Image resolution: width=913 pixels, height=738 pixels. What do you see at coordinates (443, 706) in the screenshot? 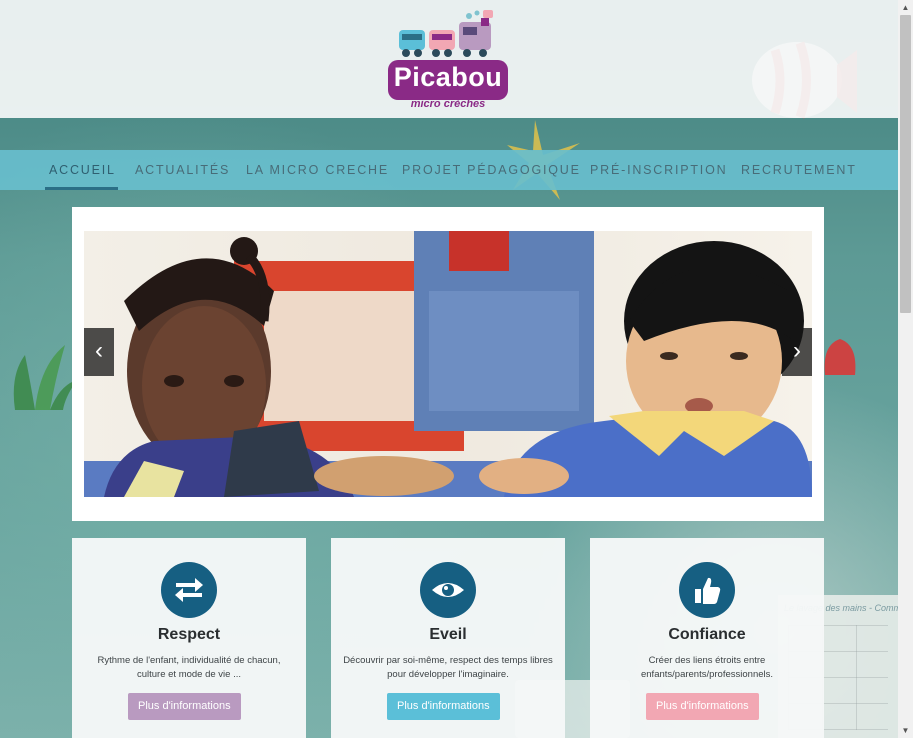
I see `more-info-button-eveil: Plus d'informations` at bounding box center [443, 706].